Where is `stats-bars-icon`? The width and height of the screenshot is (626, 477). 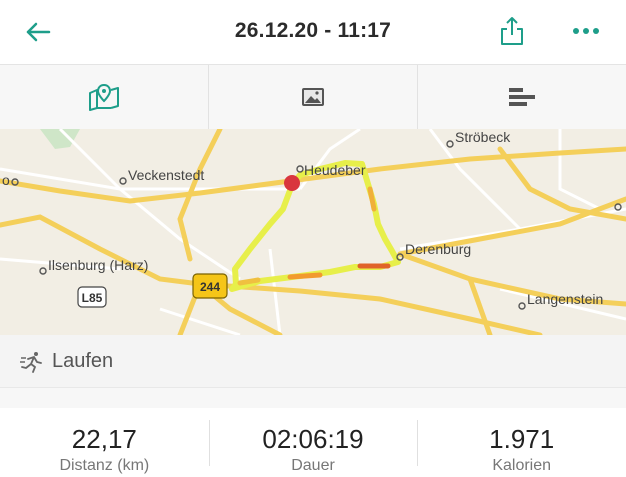 stats-bars-icon is located at coordinates (522, 97).